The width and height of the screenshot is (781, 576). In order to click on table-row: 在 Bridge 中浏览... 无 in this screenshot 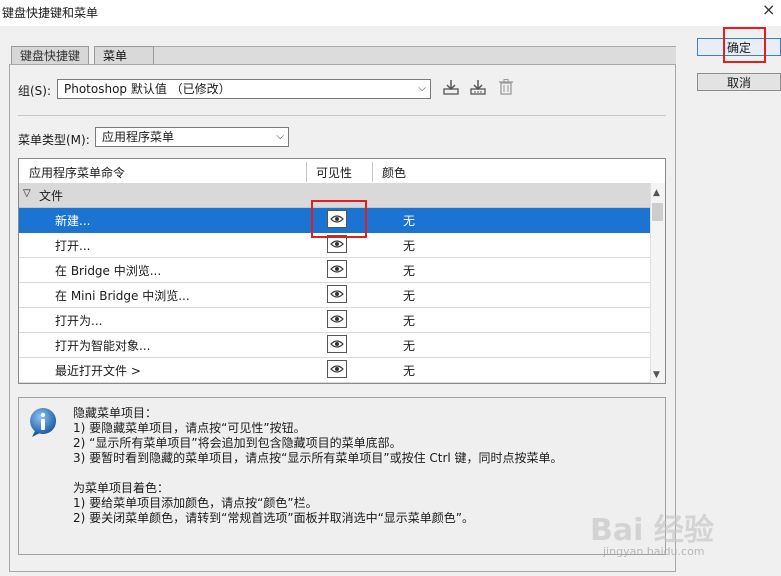, I will do `click(334, 270)`.